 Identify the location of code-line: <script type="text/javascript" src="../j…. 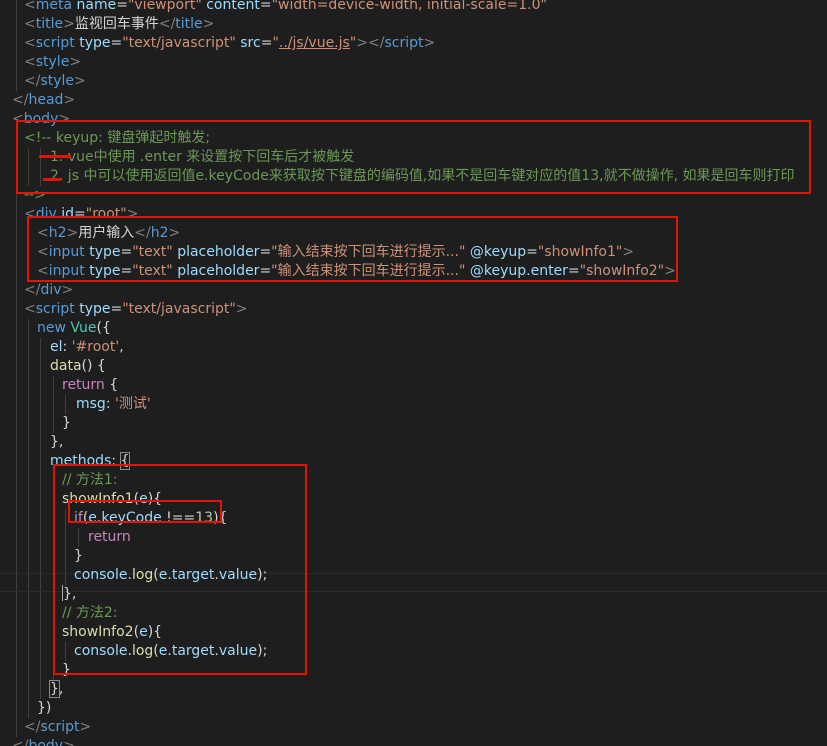
(229, 43).